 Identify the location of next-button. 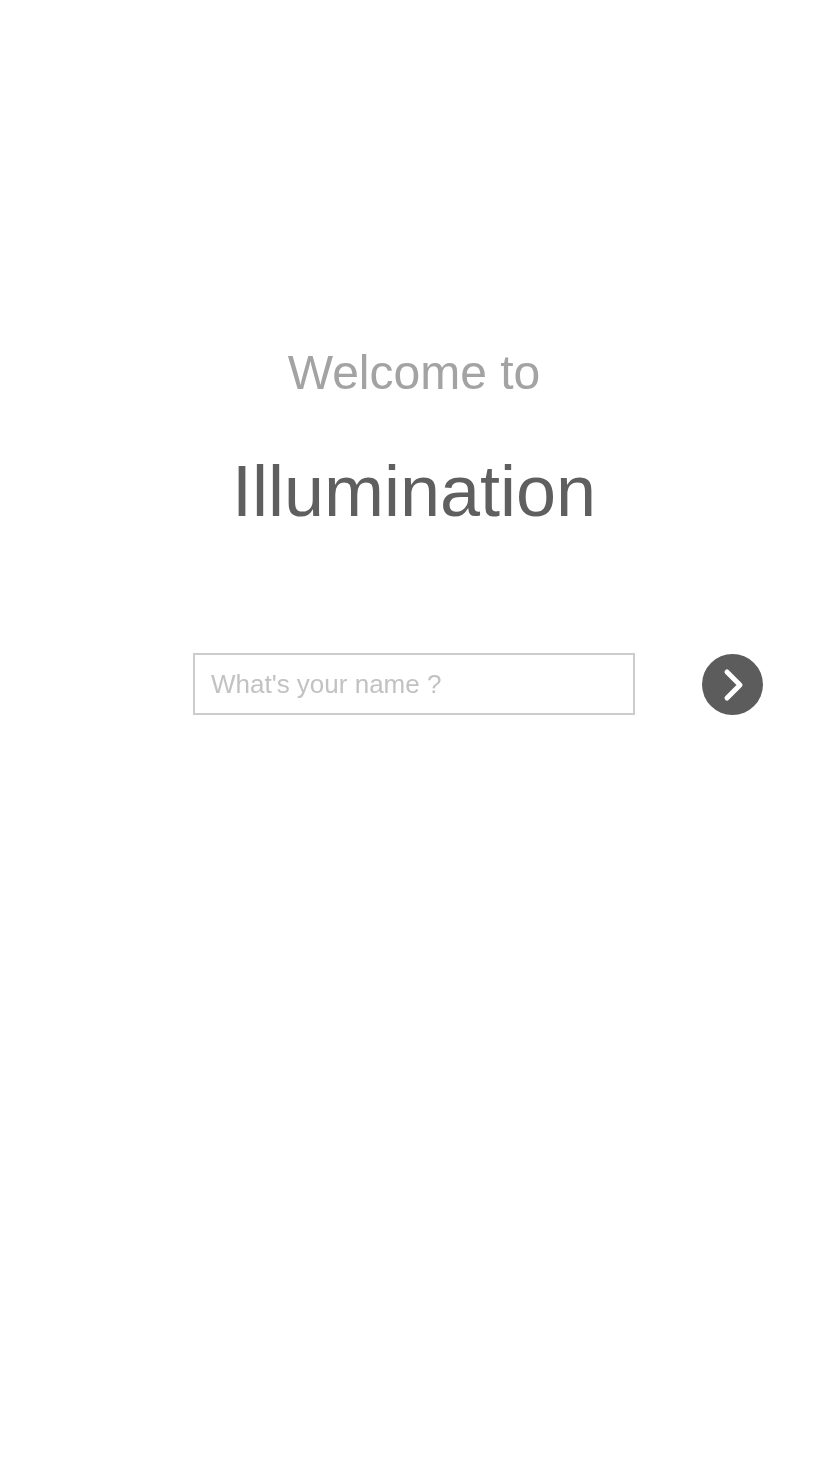
(732, 684).